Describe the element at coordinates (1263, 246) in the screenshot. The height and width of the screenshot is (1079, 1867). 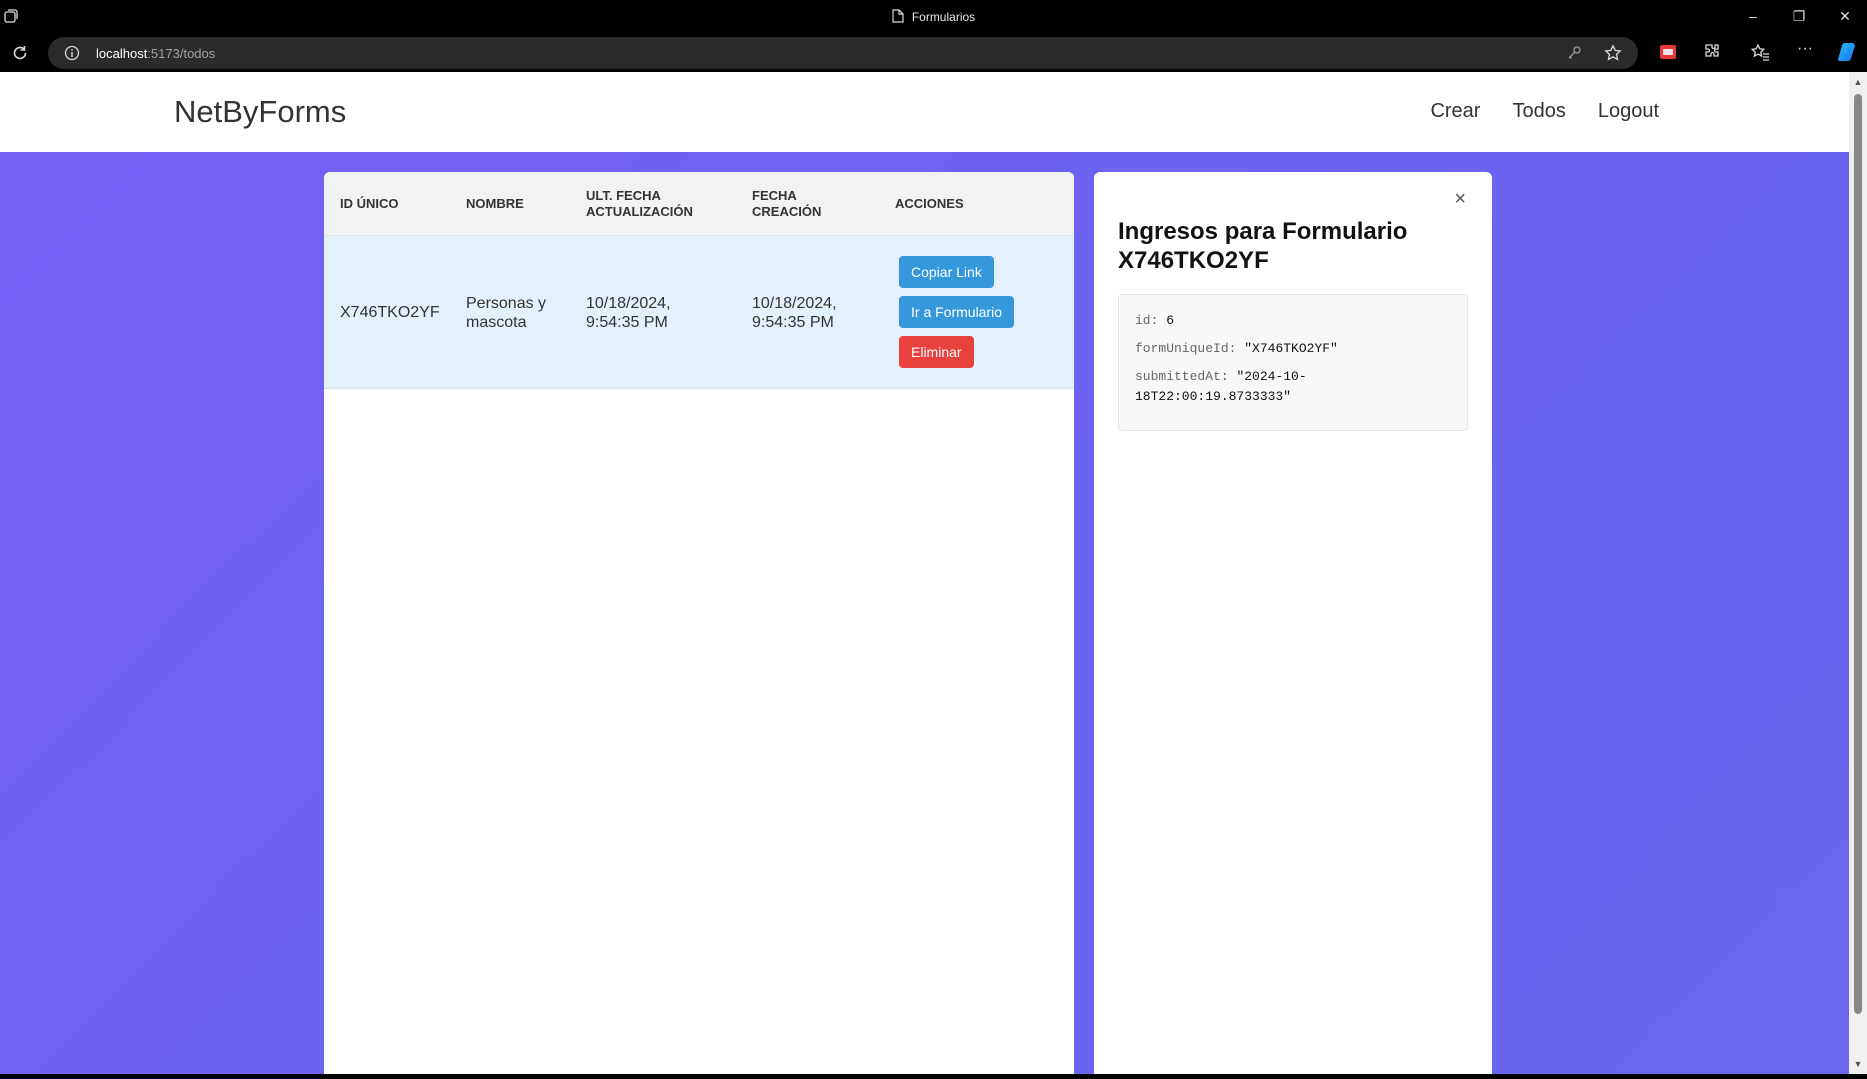
I see `panel-title: Ingresos para Formulario X746TKO2YF` at that location.